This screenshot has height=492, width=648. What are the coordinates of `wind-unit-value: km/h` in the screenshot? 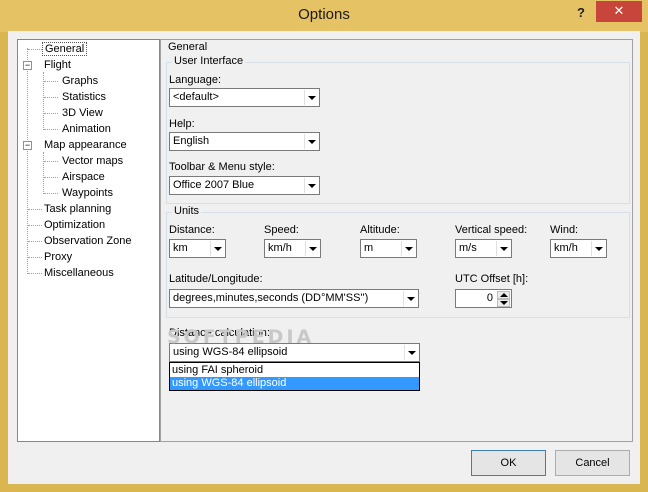 It's located at (566, 248).